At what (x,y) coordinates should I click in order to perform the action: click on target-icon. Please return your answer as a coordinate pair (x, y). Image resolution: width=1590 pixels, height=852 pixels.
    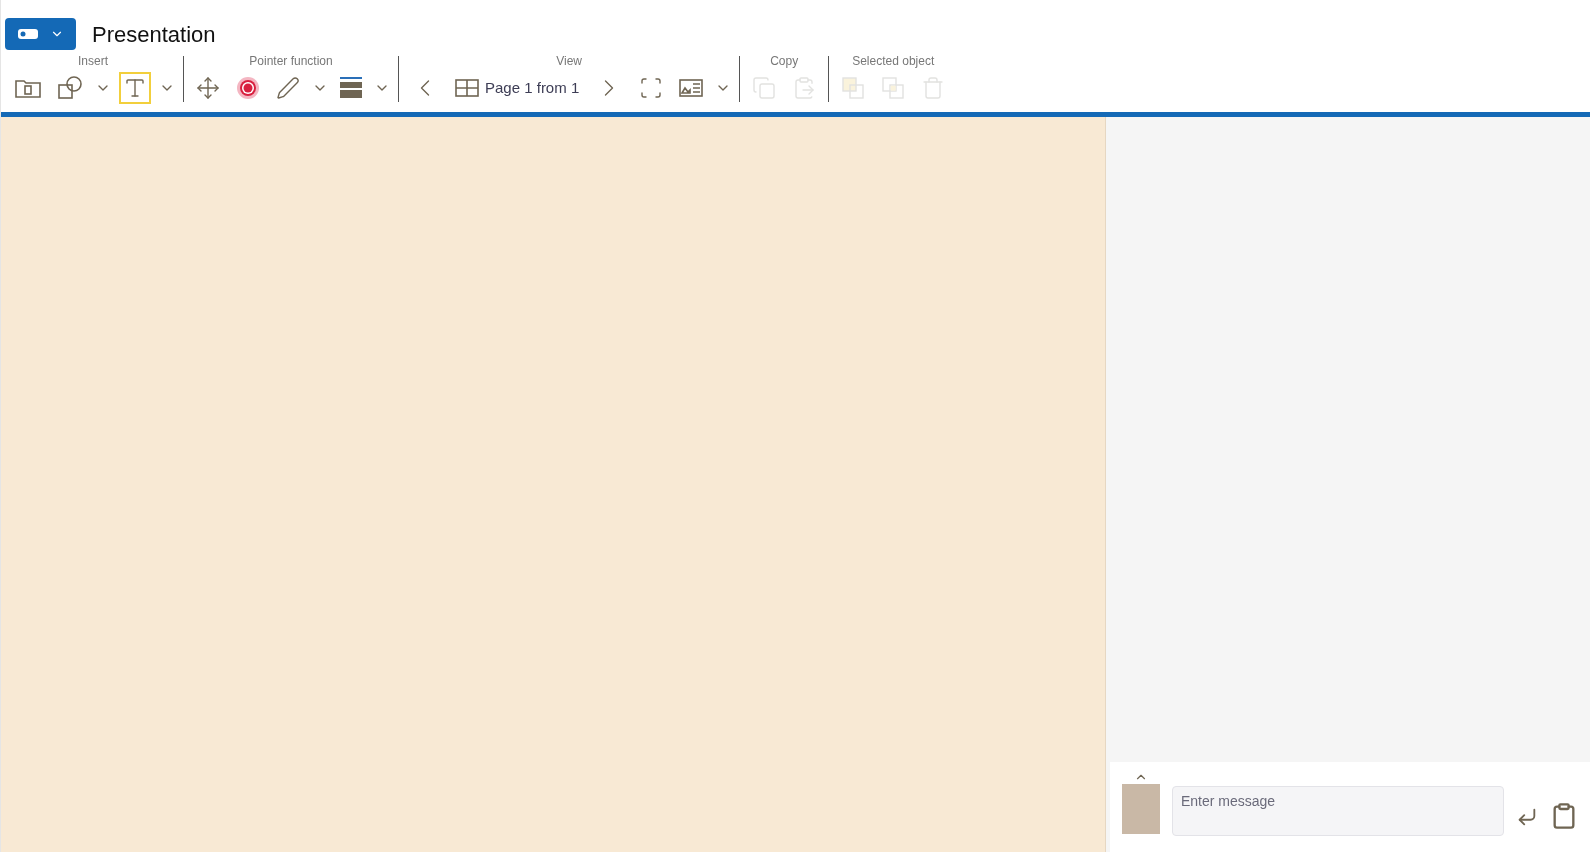
    Looking at the image, I should click on (248, 88).